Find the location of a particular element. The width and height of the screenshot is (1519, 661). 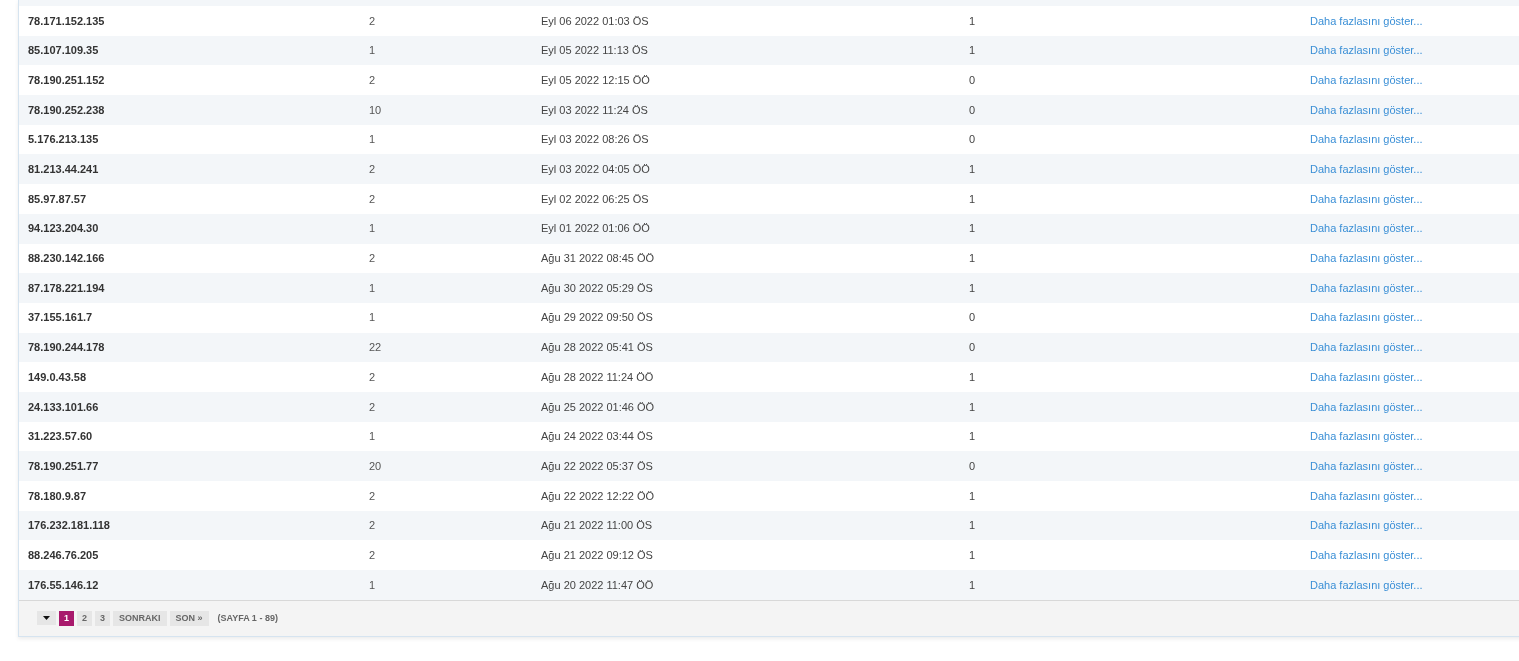

ip-address: 94.123.204.30 is located at coordinates (64, 229).